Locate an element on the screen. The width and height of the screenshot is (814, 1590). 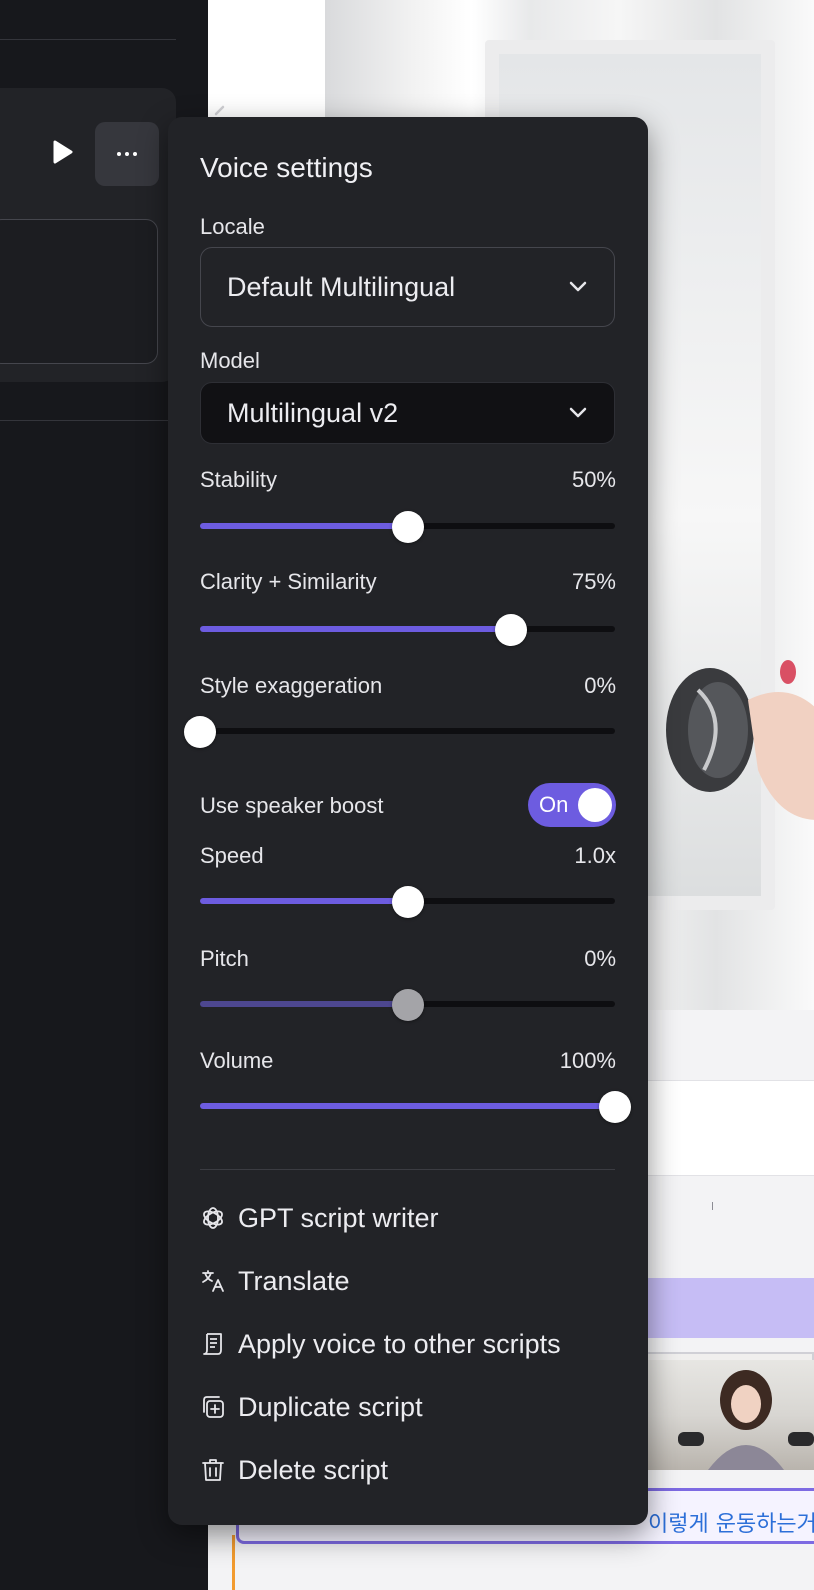
speed-label: Speed is located at coordinates (232, 855).